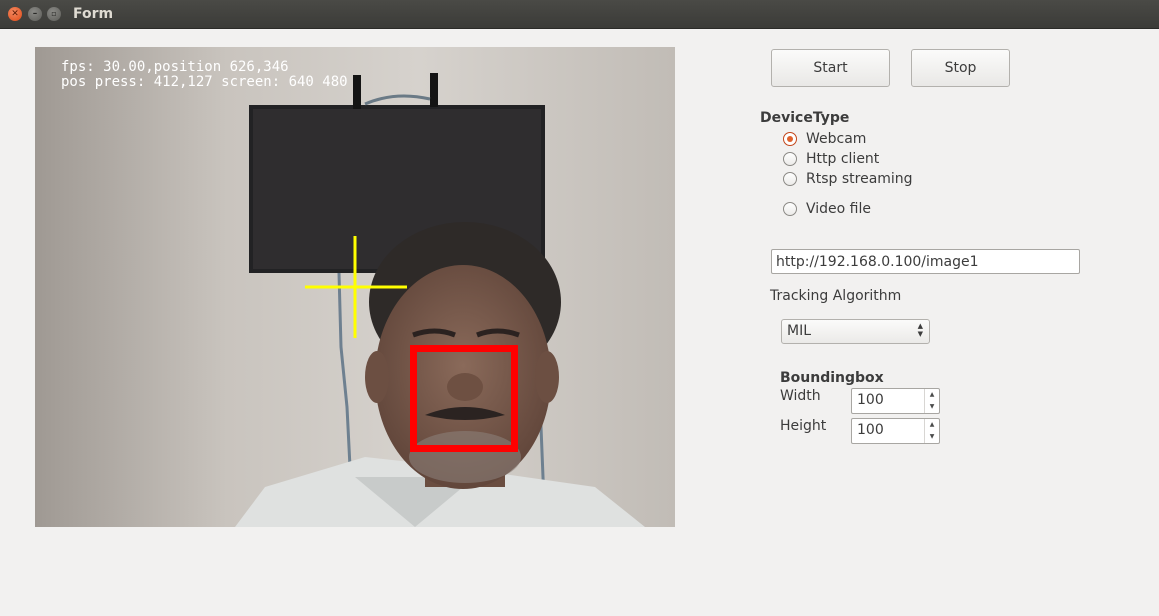 The height and width of the screenshot is (616, 1159). I want to click on height-decrement-icon: ▼, so click(932, 437).